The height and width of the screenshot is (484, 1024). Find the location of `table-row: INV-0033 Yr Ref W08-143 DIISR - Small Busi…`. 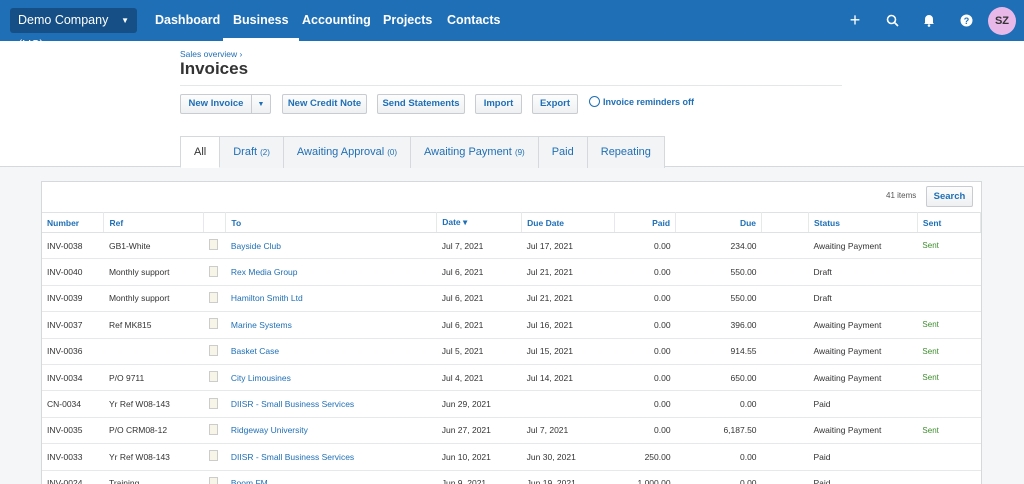

table-row: INV-0033 Yr Ref W08-143 DIISR - Small Busi… is located at coordinates (511, 457).